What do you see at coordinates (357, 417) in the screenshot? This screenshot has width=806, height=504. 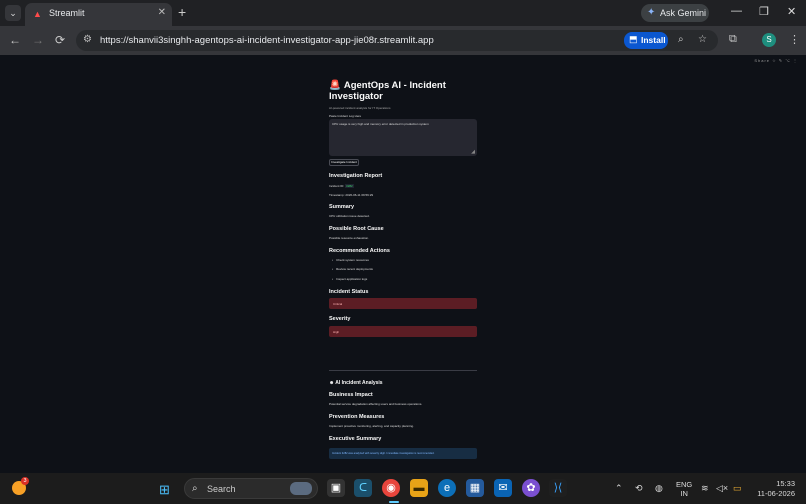 I see `prevention-heading: Prevention Measures` at bounding box center [357, 417].